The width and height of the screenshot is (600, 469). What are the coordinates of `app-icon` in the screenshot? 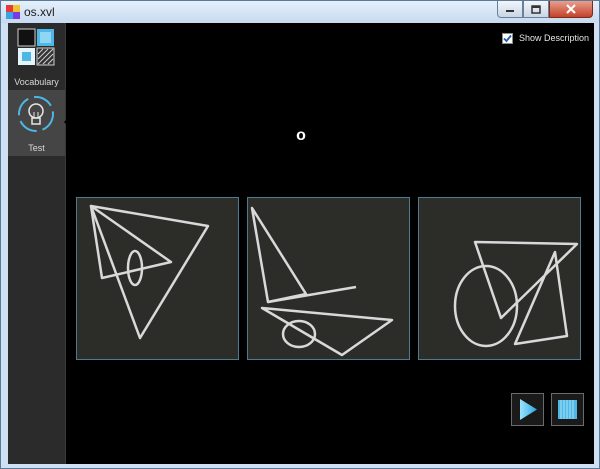 It's located at (13, 12).